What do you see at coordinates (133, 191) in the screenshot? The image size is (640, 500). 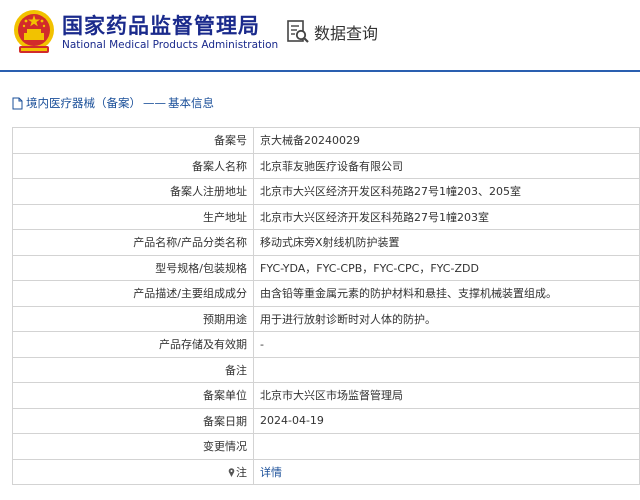 I see `field-label: 备案人注册地址` at bounding box center [133, 191].